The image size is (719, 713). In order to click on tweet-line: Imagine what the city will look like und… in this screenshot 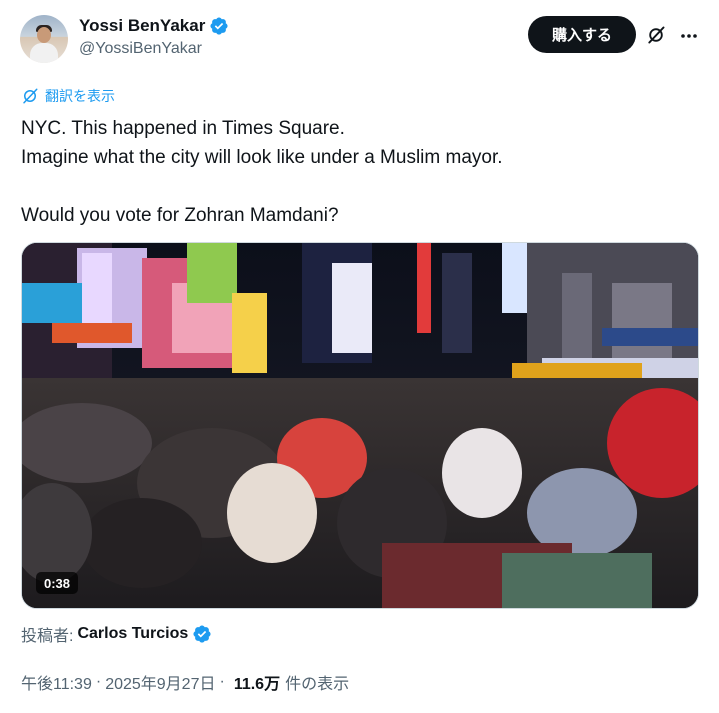, I will do `click(262, 157)`.